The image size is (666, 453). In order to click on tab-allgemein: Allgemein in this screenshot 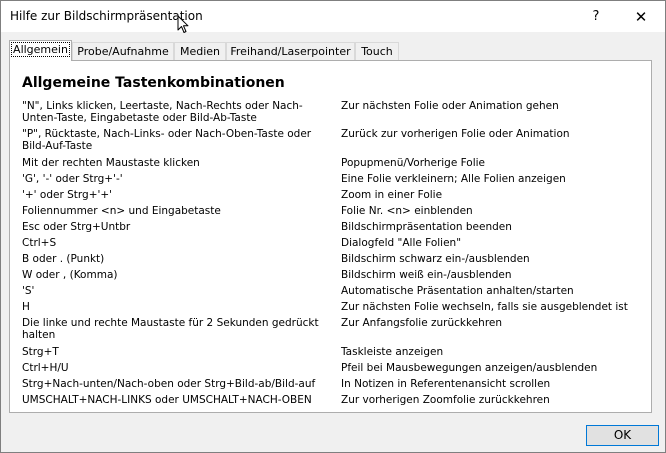, I will do `click(40, 50)`.